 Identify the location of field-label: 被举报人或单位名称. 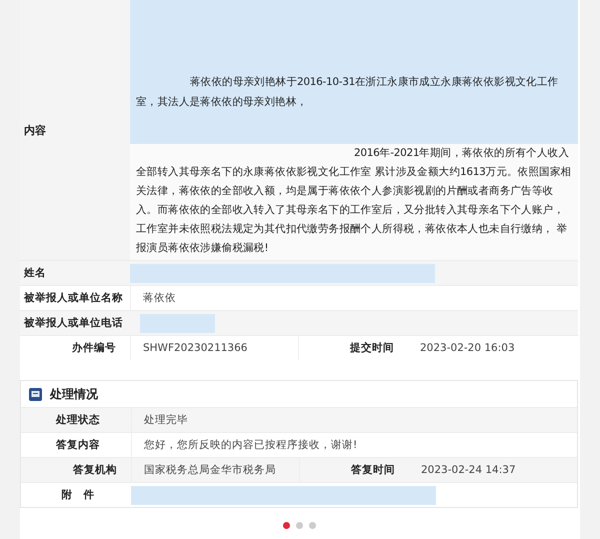
(73, 298).